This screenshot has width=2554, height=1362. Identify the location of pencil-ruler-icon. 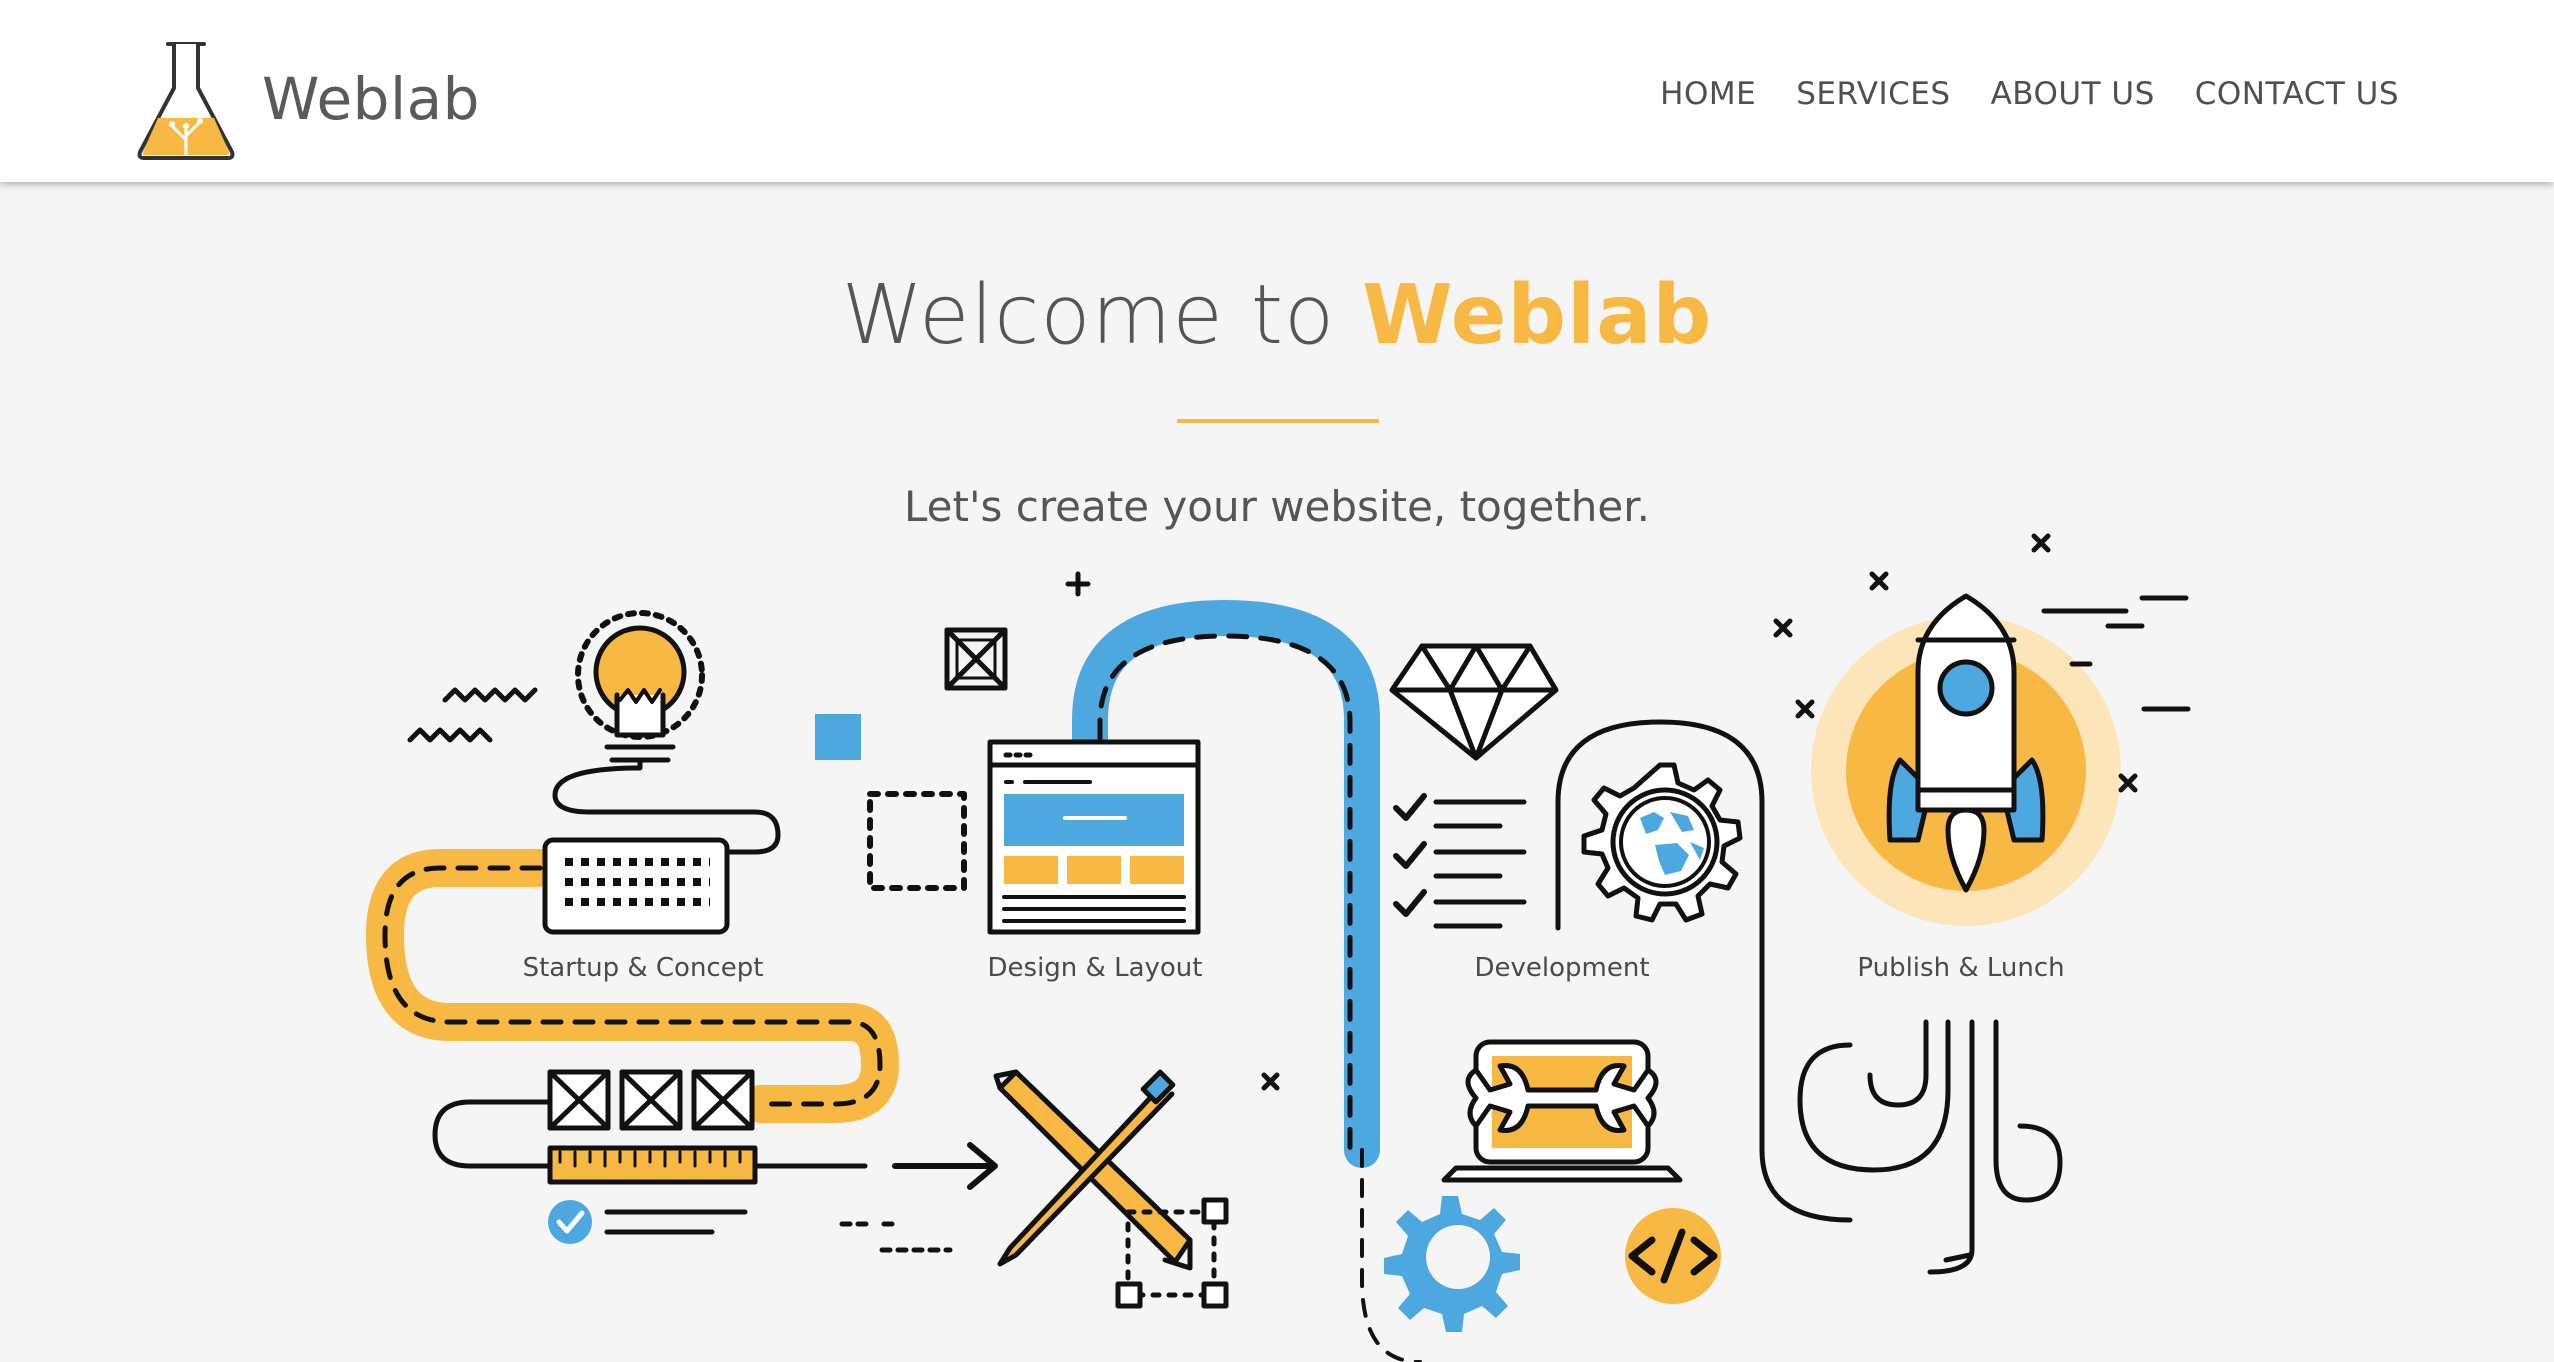
(1093, 1170).